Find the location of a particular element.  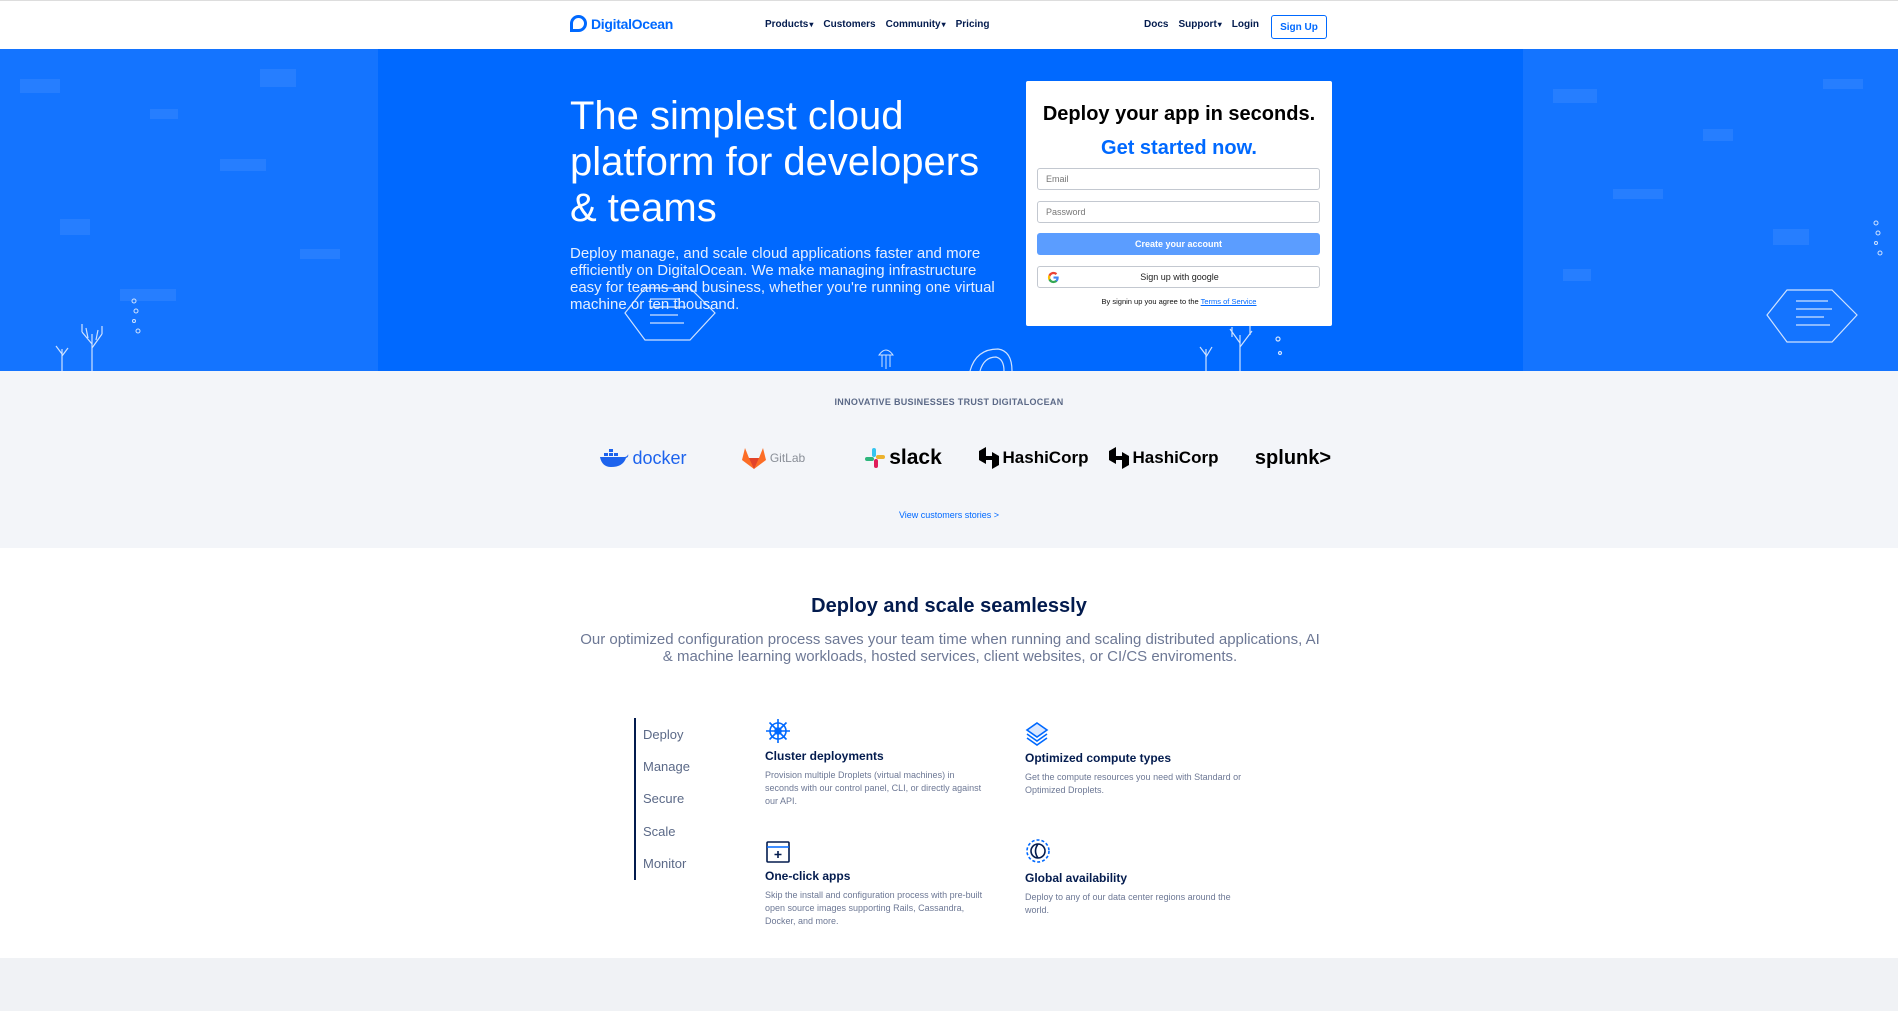

tab-secure: Secure is located at coordinates (663, 798).